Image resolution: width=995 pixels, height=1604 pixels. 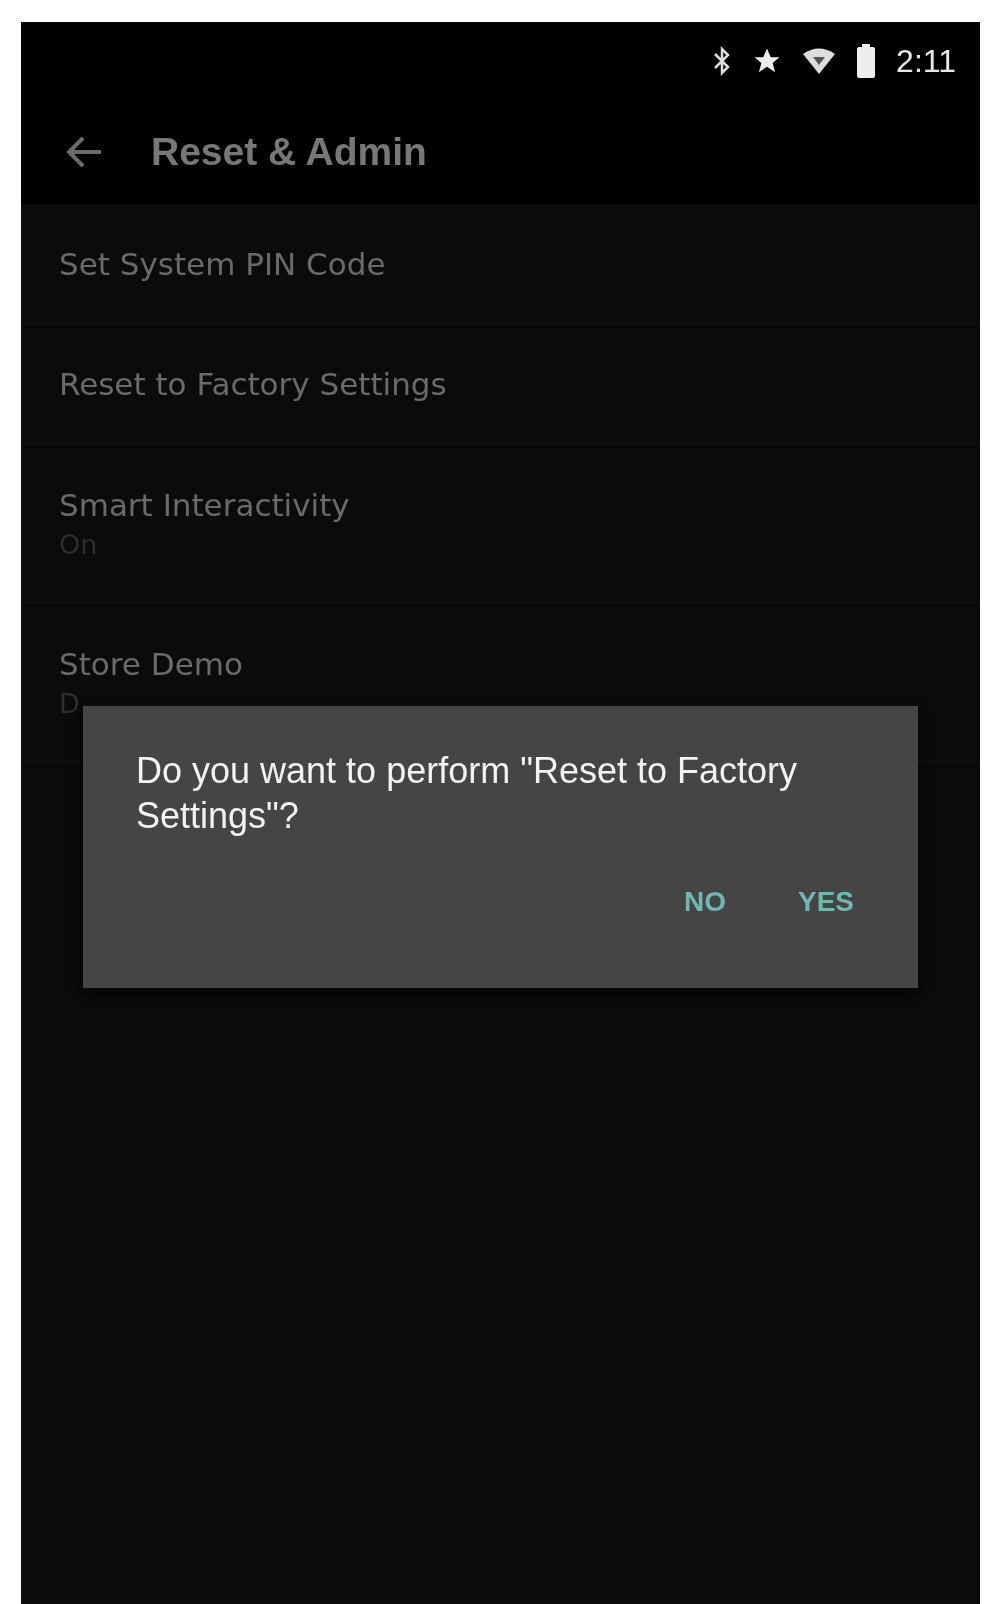 I want to click on dialog-button: YES, so click(x=825, y=902).